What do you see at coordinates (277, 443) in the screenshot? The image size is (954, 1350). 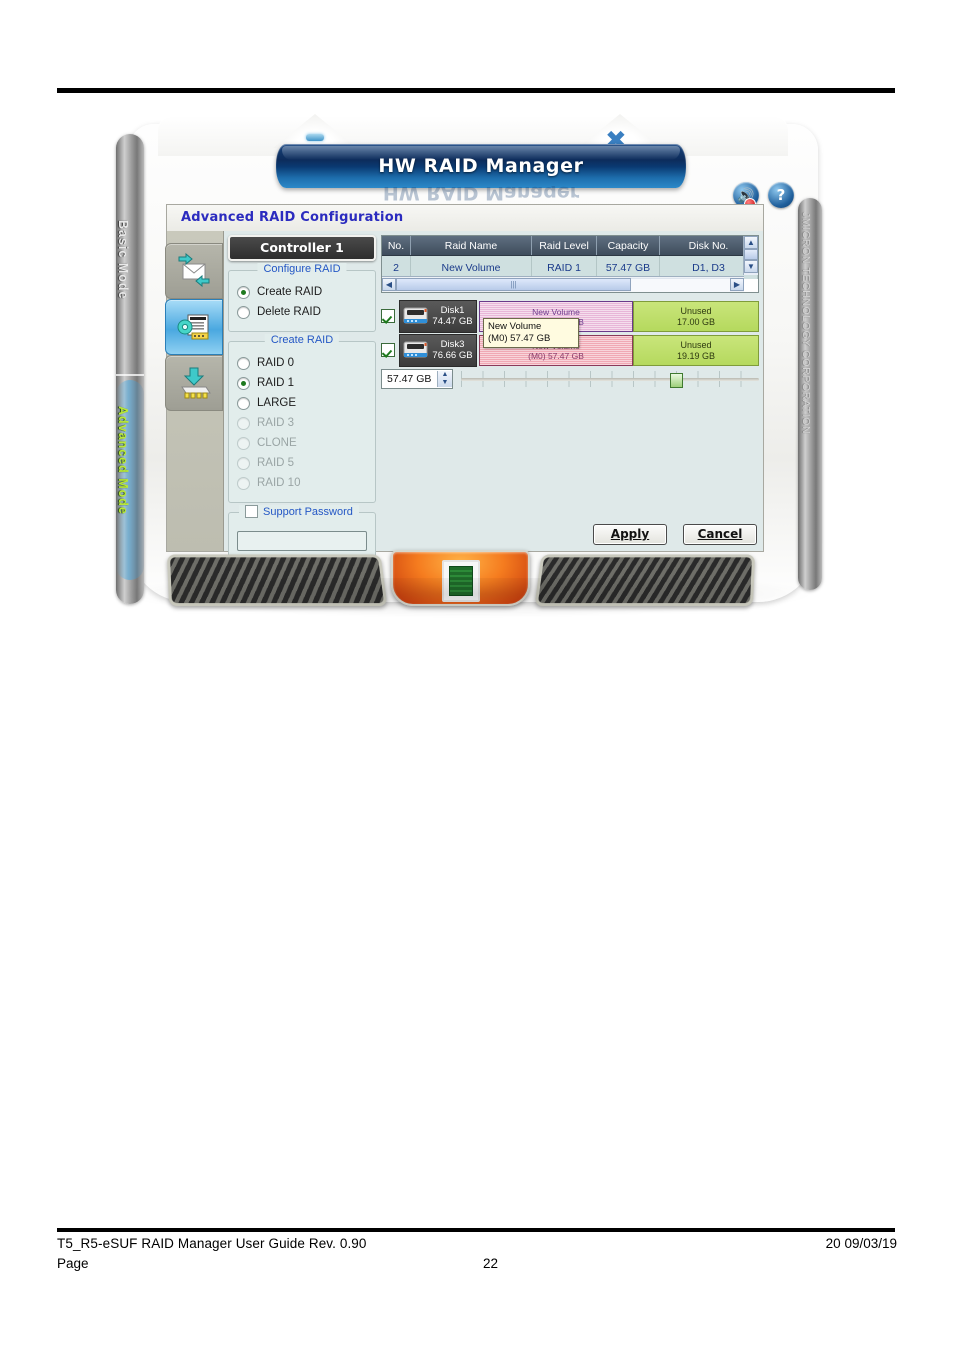 I see `radio-label: CLONE` at bounding box center [277, 443].